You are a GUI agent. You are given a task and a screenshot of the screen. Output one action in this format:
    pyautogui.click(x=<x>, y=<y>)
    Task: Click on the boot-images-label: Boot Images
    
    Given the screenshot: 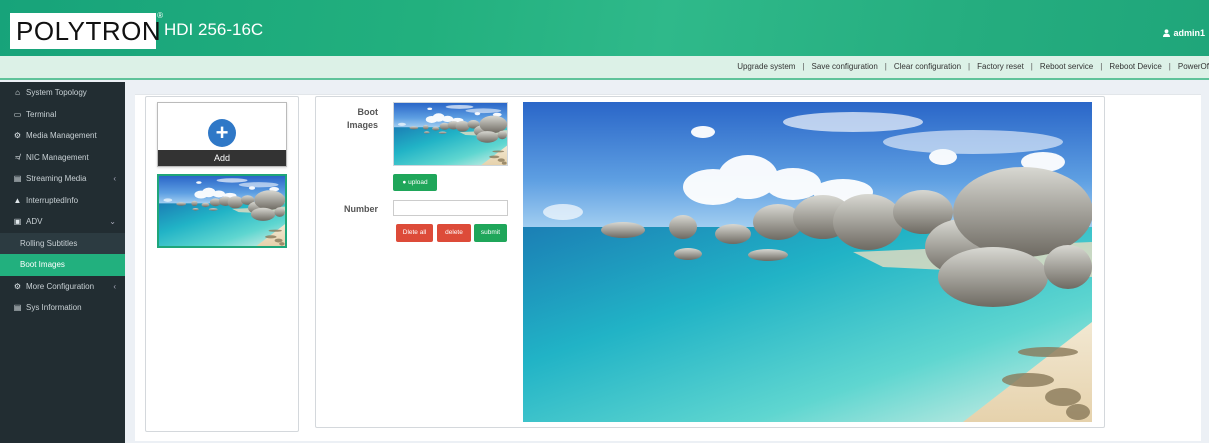 What is the action you would take?
    pyautogui.click(x=362, y=118)
    